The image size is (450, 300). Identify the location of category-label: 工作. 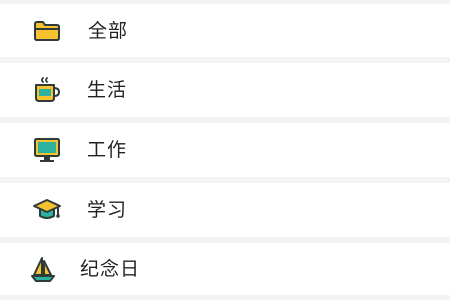
(107, 150).